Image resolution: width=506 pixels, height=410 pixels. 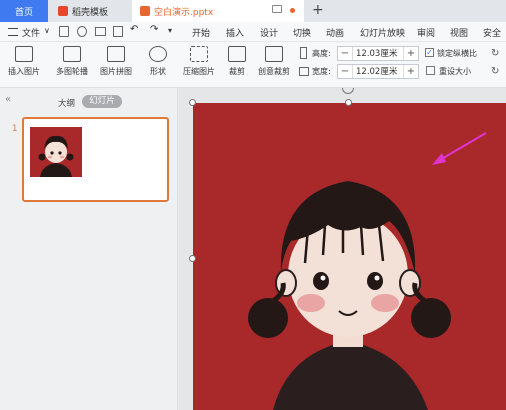 I want to click on compress-picture-button: 压缩图片, so click(x=199, y=61).